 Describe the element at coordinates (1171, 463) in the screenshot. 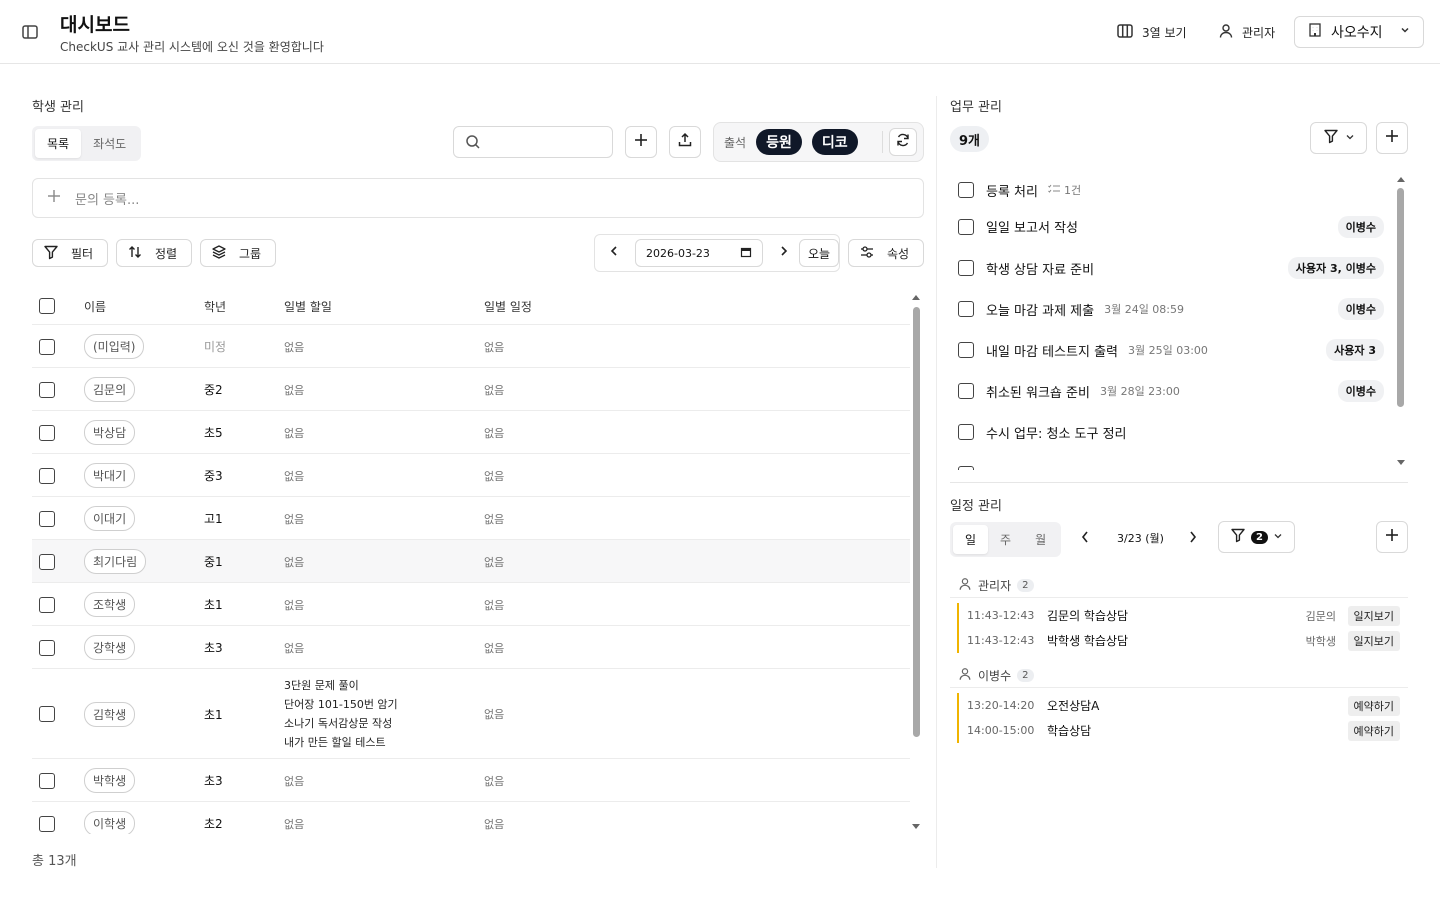

I see `task-item-partial` at that location.